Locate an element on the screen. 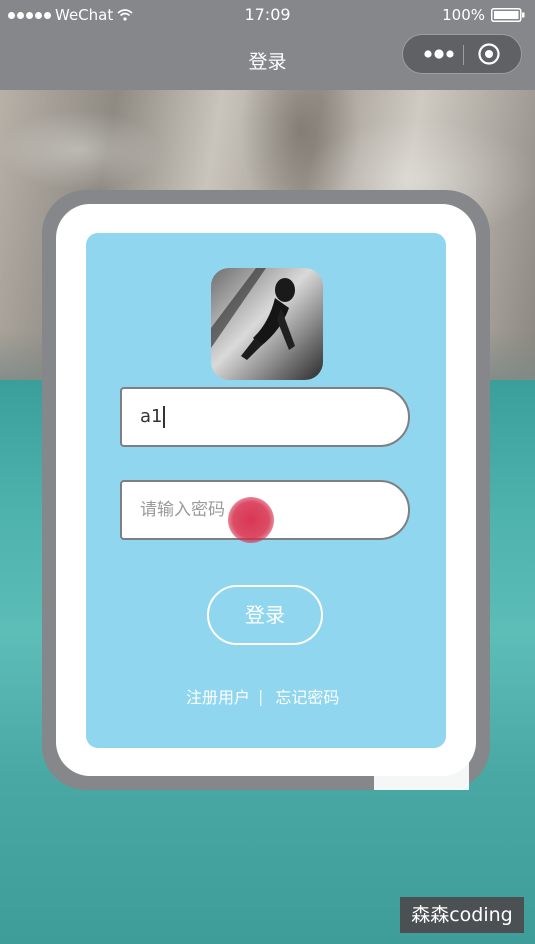 This screenshot has height=944, width=535. login-button: 登录 is located at coordinates (265, 615).